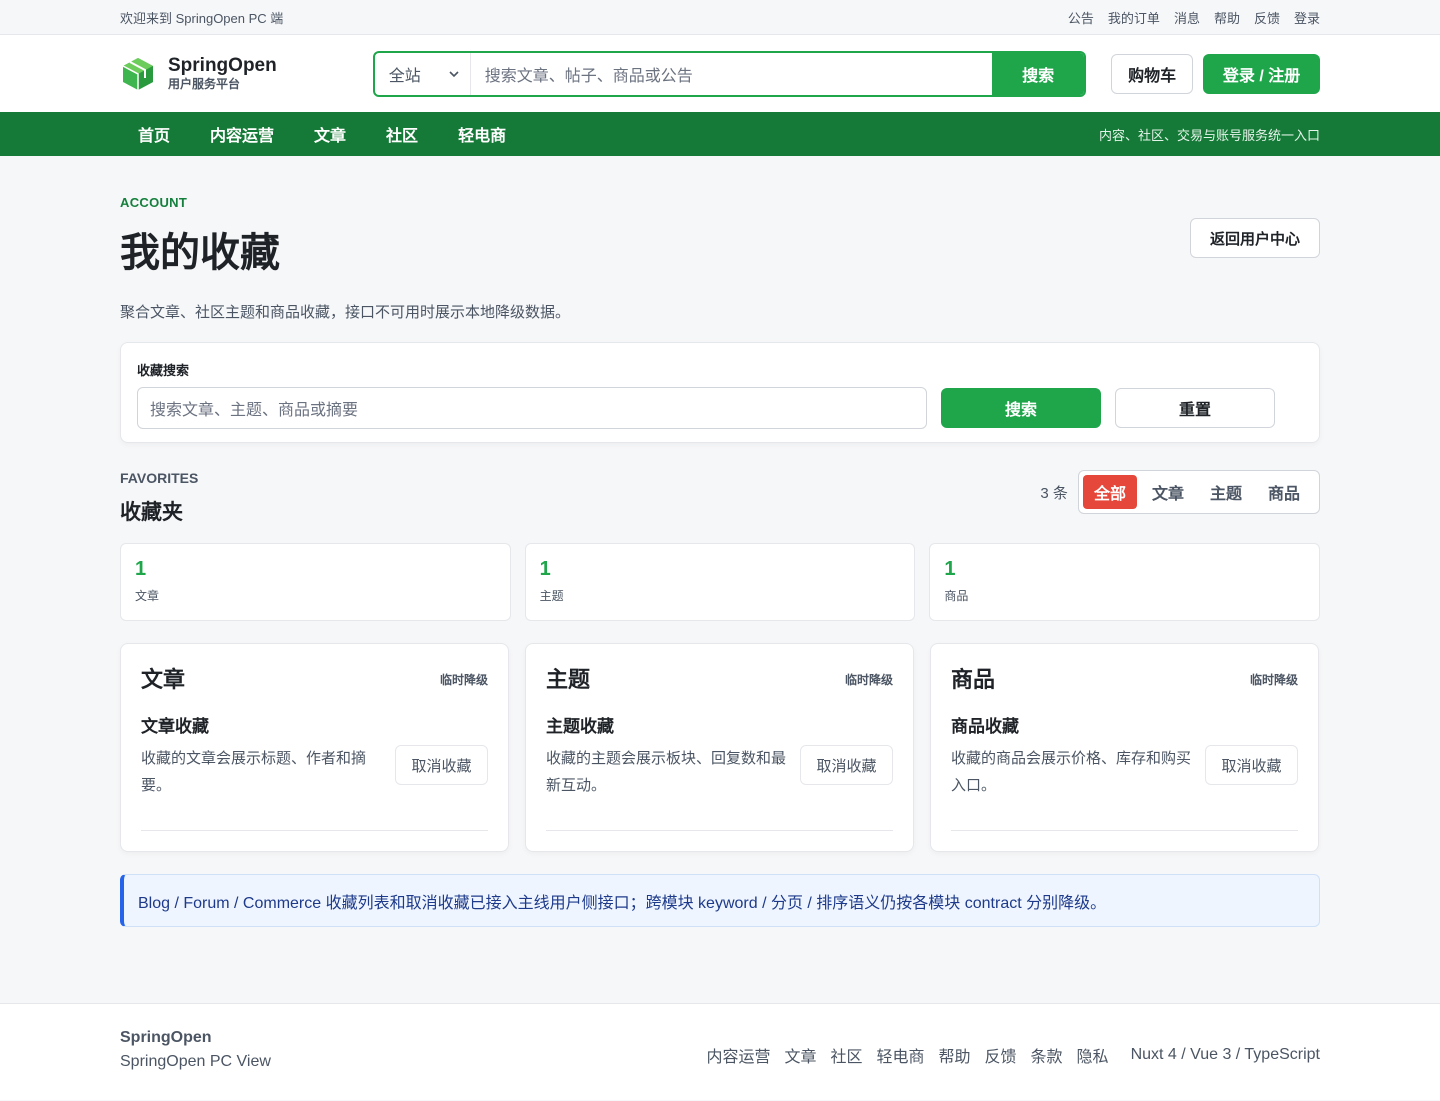 The image size is (1440, 1101). I want to click on page-eyebrow: ACCOUNT, so click(154, 202).